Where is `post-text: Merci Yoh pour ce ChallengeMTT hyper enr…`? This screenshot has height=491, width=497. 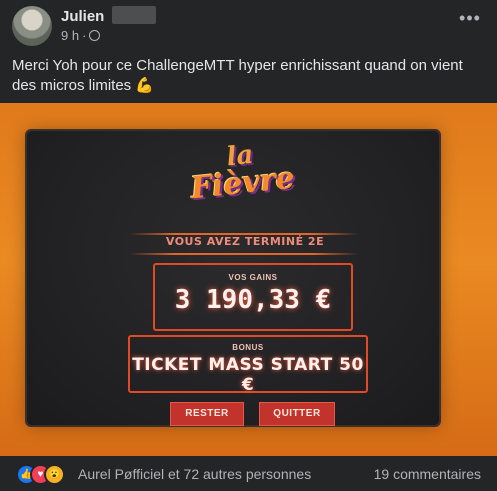
post-text: Merci Yoh pour ce ChallengeMTT hyper enr… is located at coordinates (247, 76).